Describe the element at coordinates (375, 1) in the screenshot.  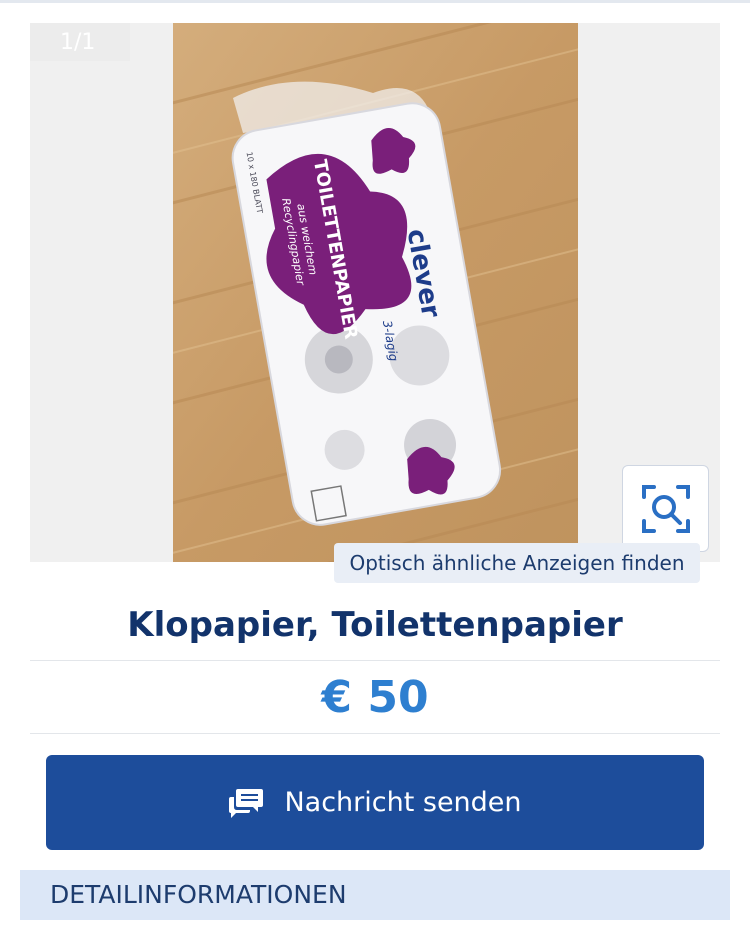
I see `top-divider` at that location.